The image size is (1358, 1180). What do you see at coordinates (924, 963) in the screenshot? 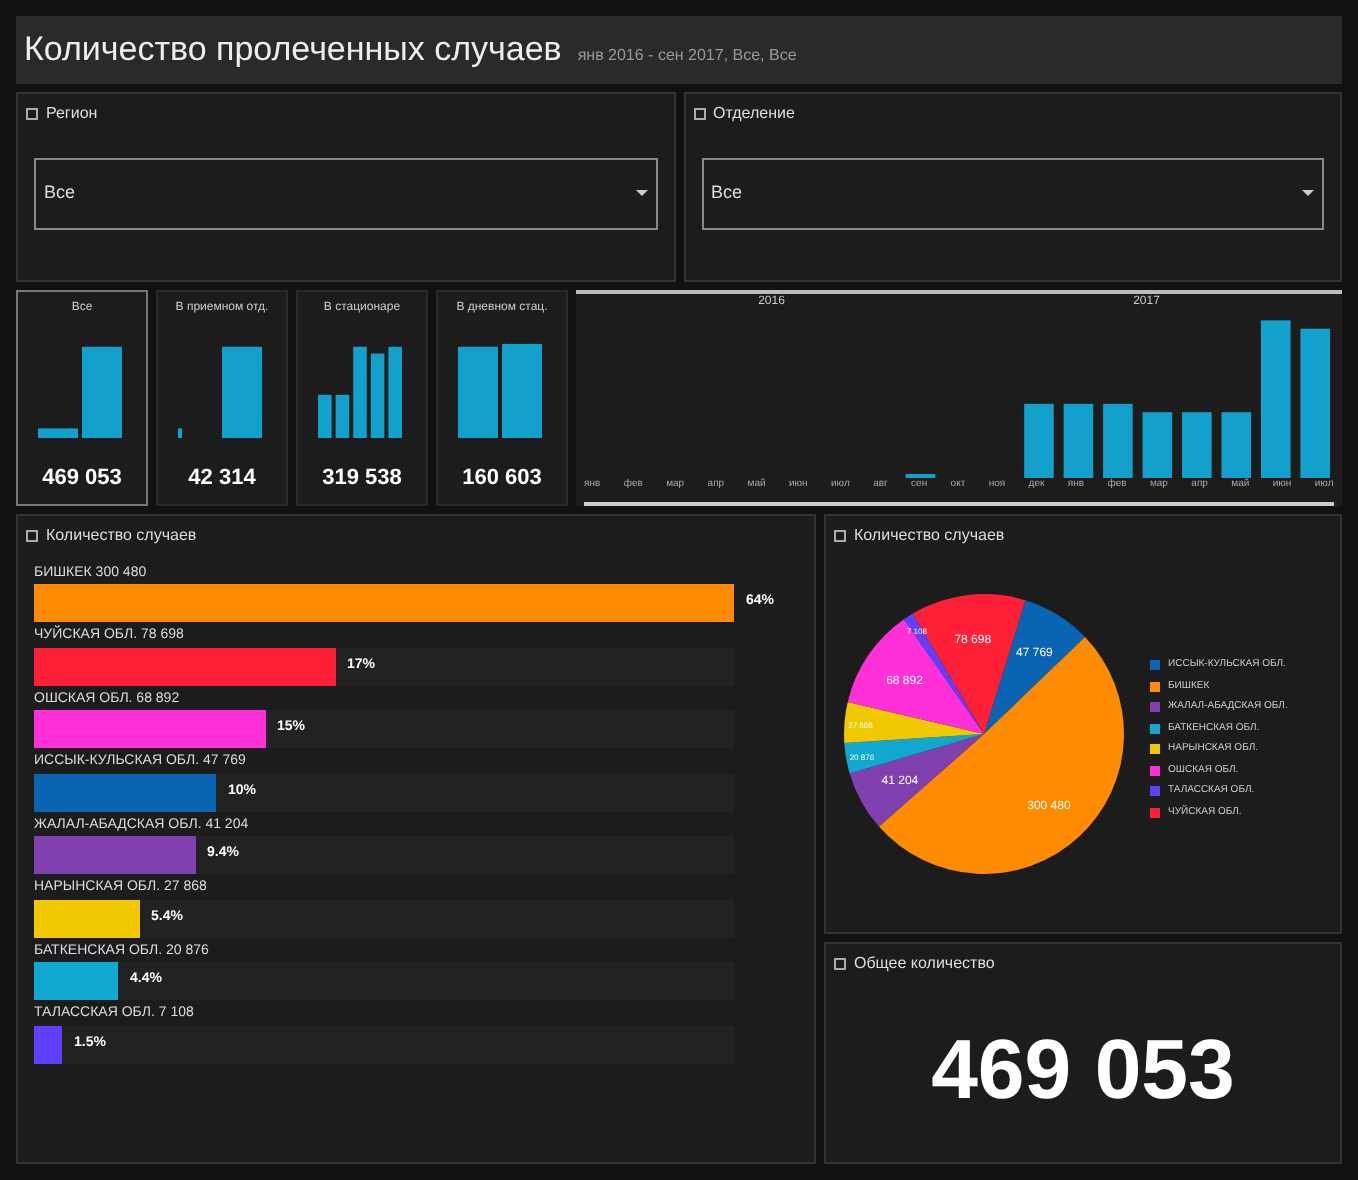
I see `panel-title: Общее количество` at bounding box center [924, 963].